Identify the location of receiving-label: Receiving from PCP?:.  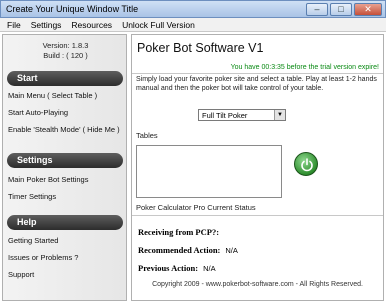
(179, 232).